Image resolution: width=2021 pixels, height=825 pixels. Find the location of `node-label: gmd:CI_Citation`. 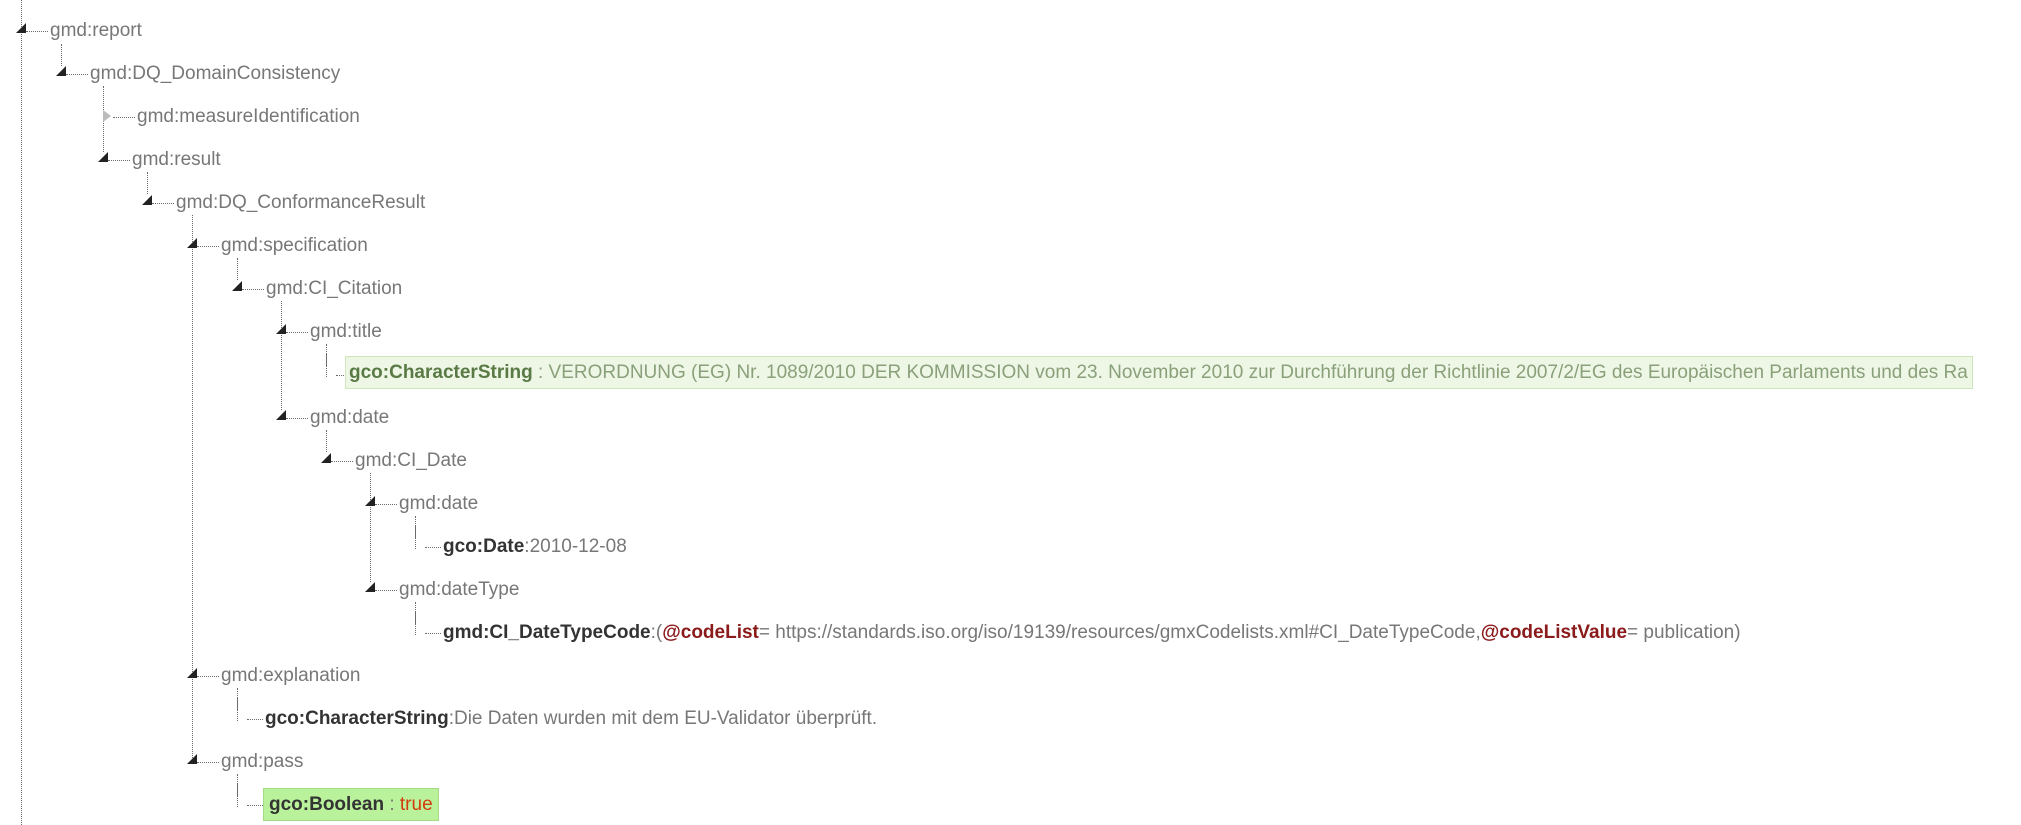

node-label: gmd:CI_Citation is located at coordinates (334, 288).